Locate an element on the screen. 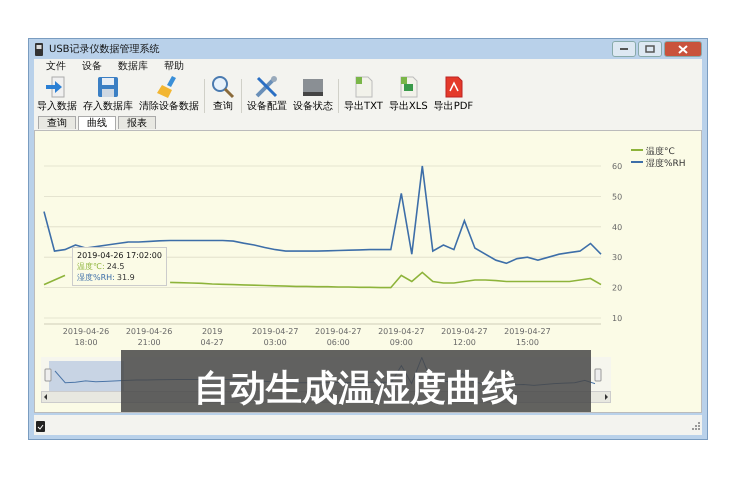  tools-icon is located at coordinates (267, 87).